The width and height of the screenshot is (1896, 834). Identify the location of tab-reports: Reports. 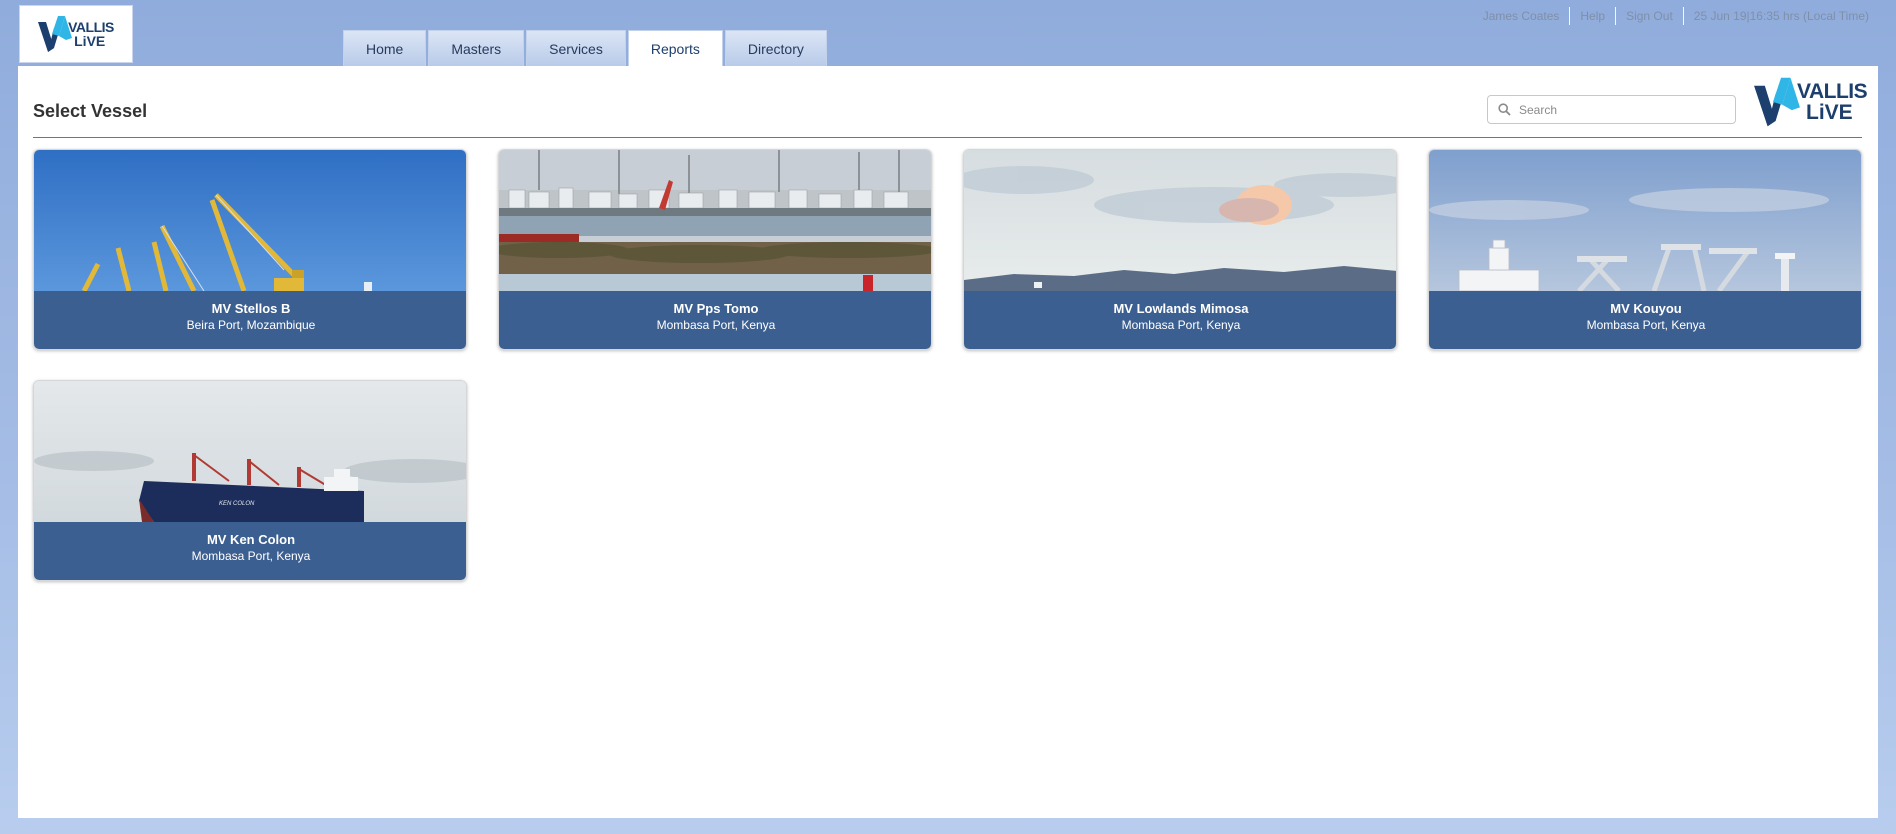
(675, 48).